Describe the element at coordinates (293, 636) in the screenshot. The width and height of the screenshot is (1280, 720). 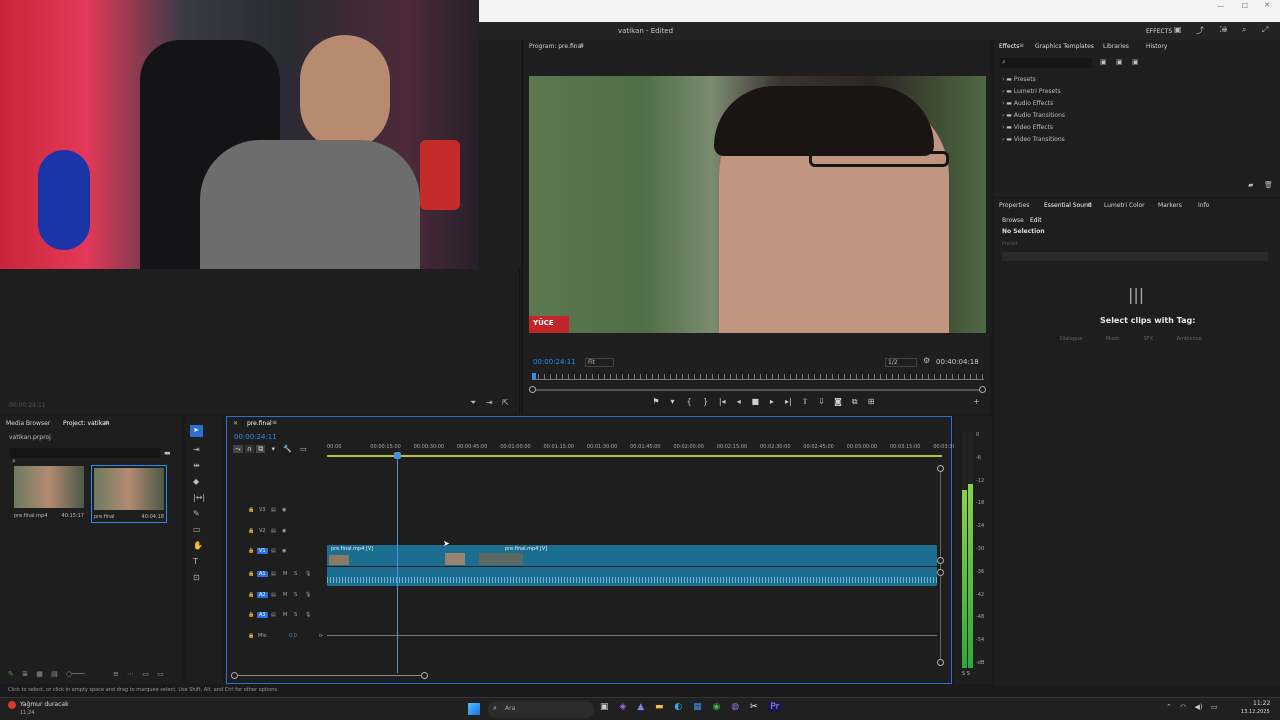
I see `mix-value: 0.0` at that location.